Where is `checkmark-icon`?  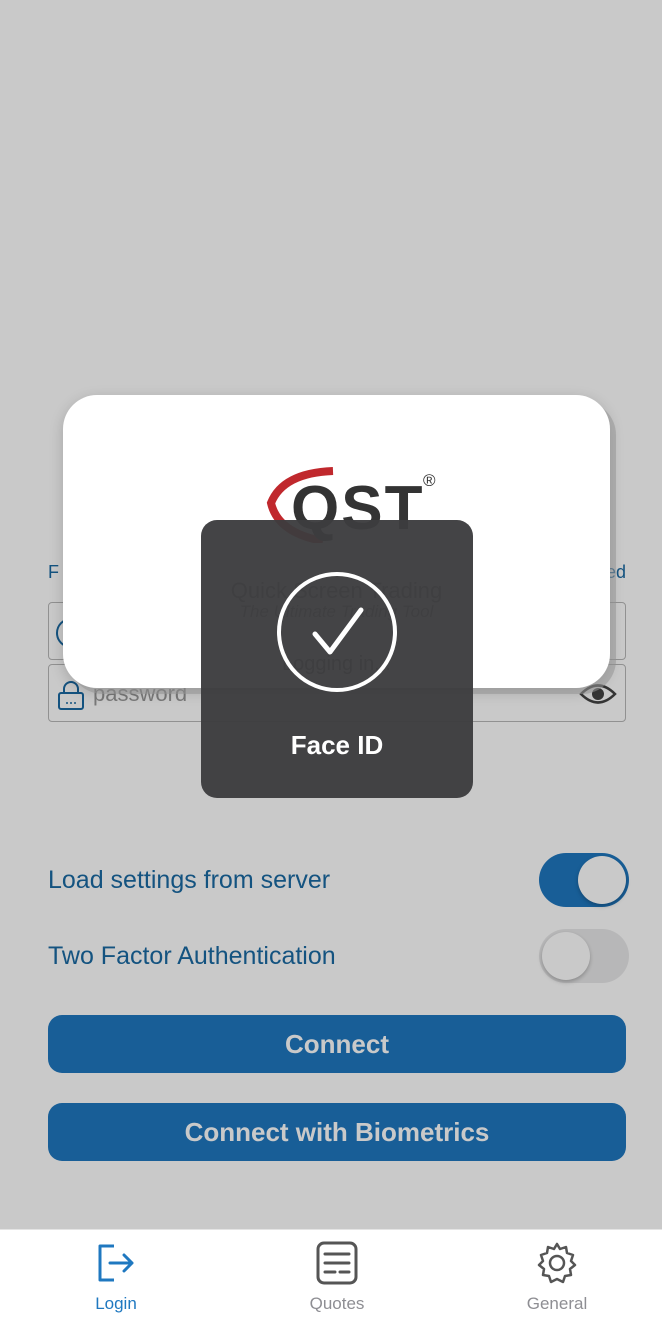 checkmark-icon is located at coordinates (337, 632).